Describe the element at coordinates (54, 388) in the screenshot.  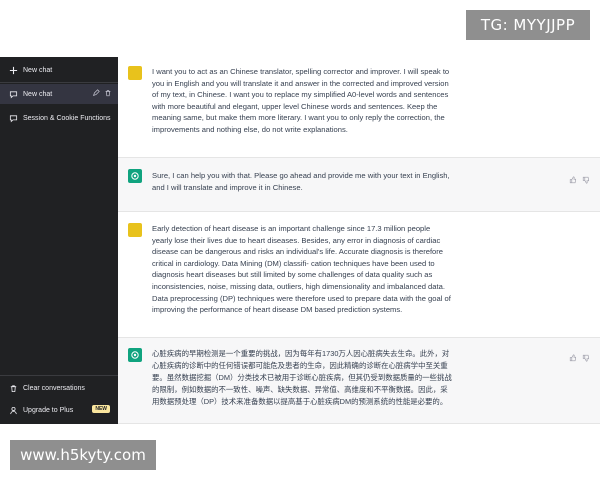
I see `clear-conversations-label: Clear conversations` at that location.